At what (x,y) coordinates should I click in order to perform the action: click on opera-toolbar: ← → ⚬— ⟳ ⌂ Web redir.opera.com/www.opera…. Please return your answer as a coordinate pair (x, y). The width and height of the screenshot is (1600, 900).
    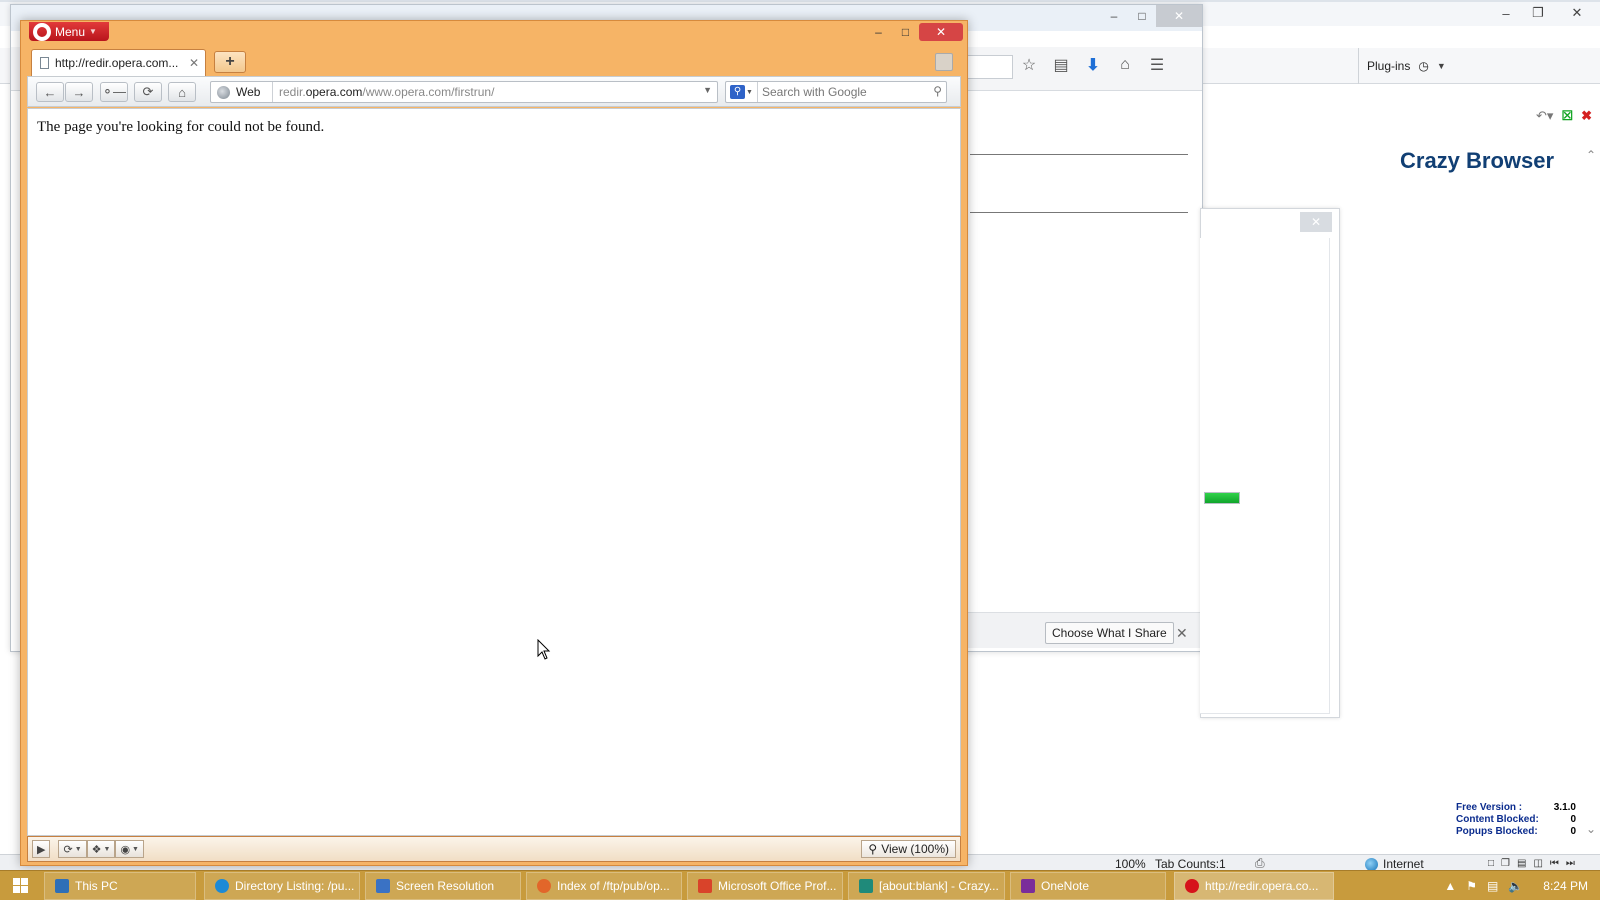
    Looking at the image, I should click on (494, 91).